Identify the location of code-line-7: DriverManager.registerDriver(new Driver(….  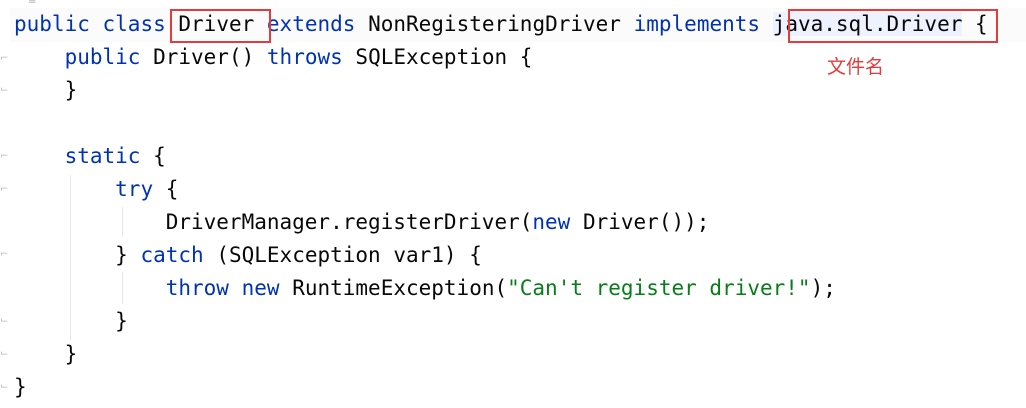
(362, 222).